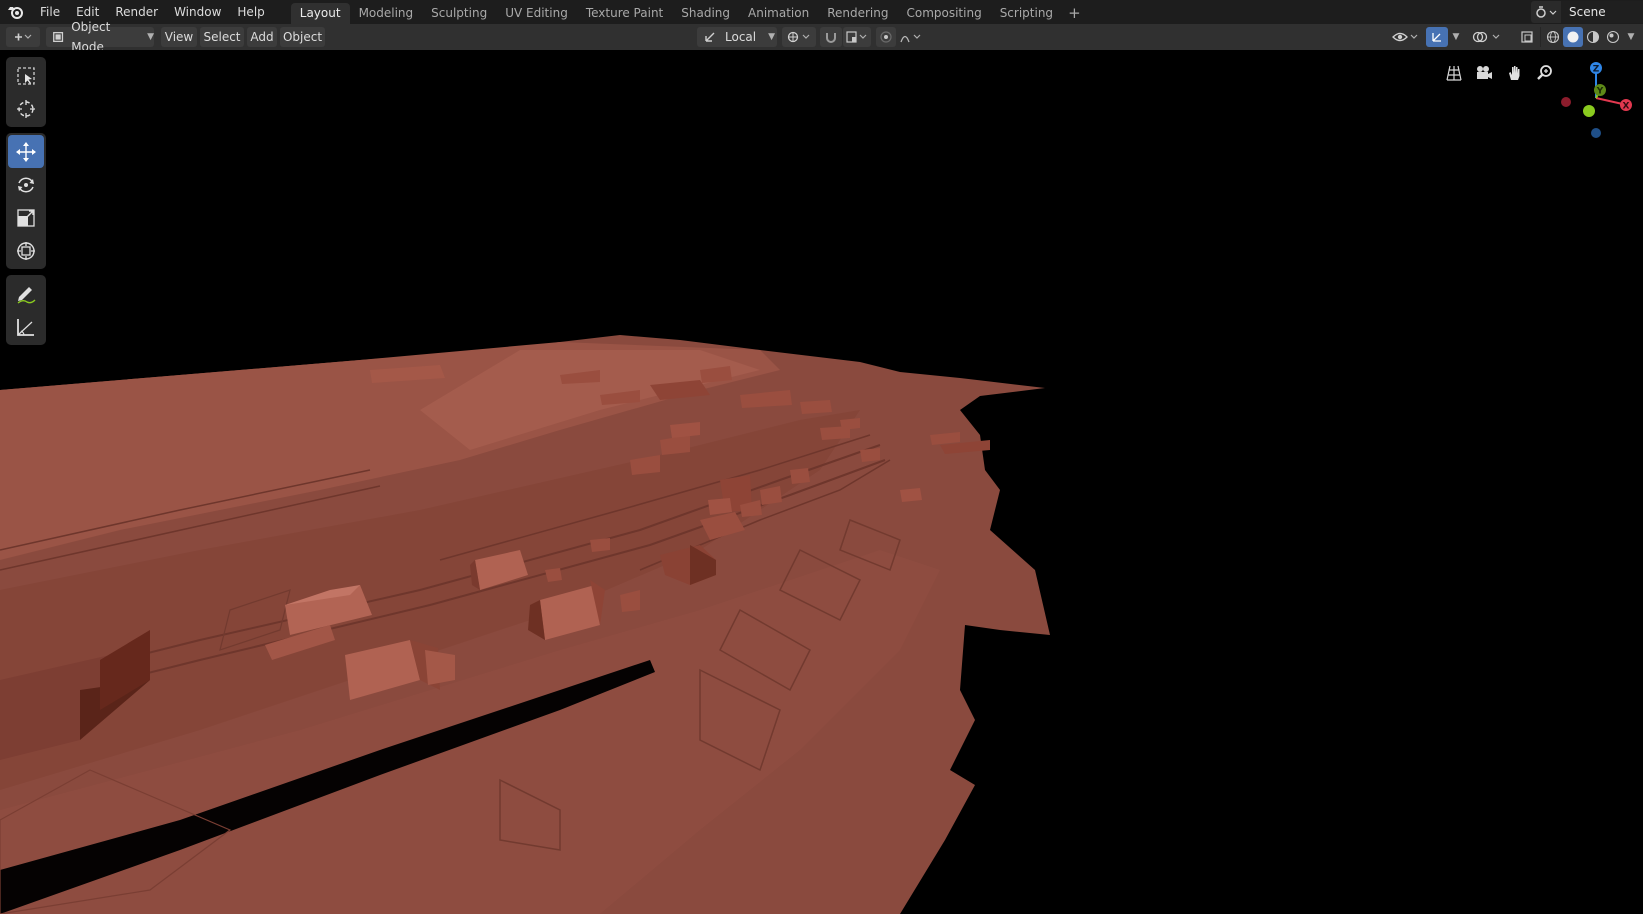 This screenshot has height=914, width=1643. What do you see at coordinates (1566, 102) in the screenshot?
I see `x-negative-axis-handle` at bounding box center [1566, 102].